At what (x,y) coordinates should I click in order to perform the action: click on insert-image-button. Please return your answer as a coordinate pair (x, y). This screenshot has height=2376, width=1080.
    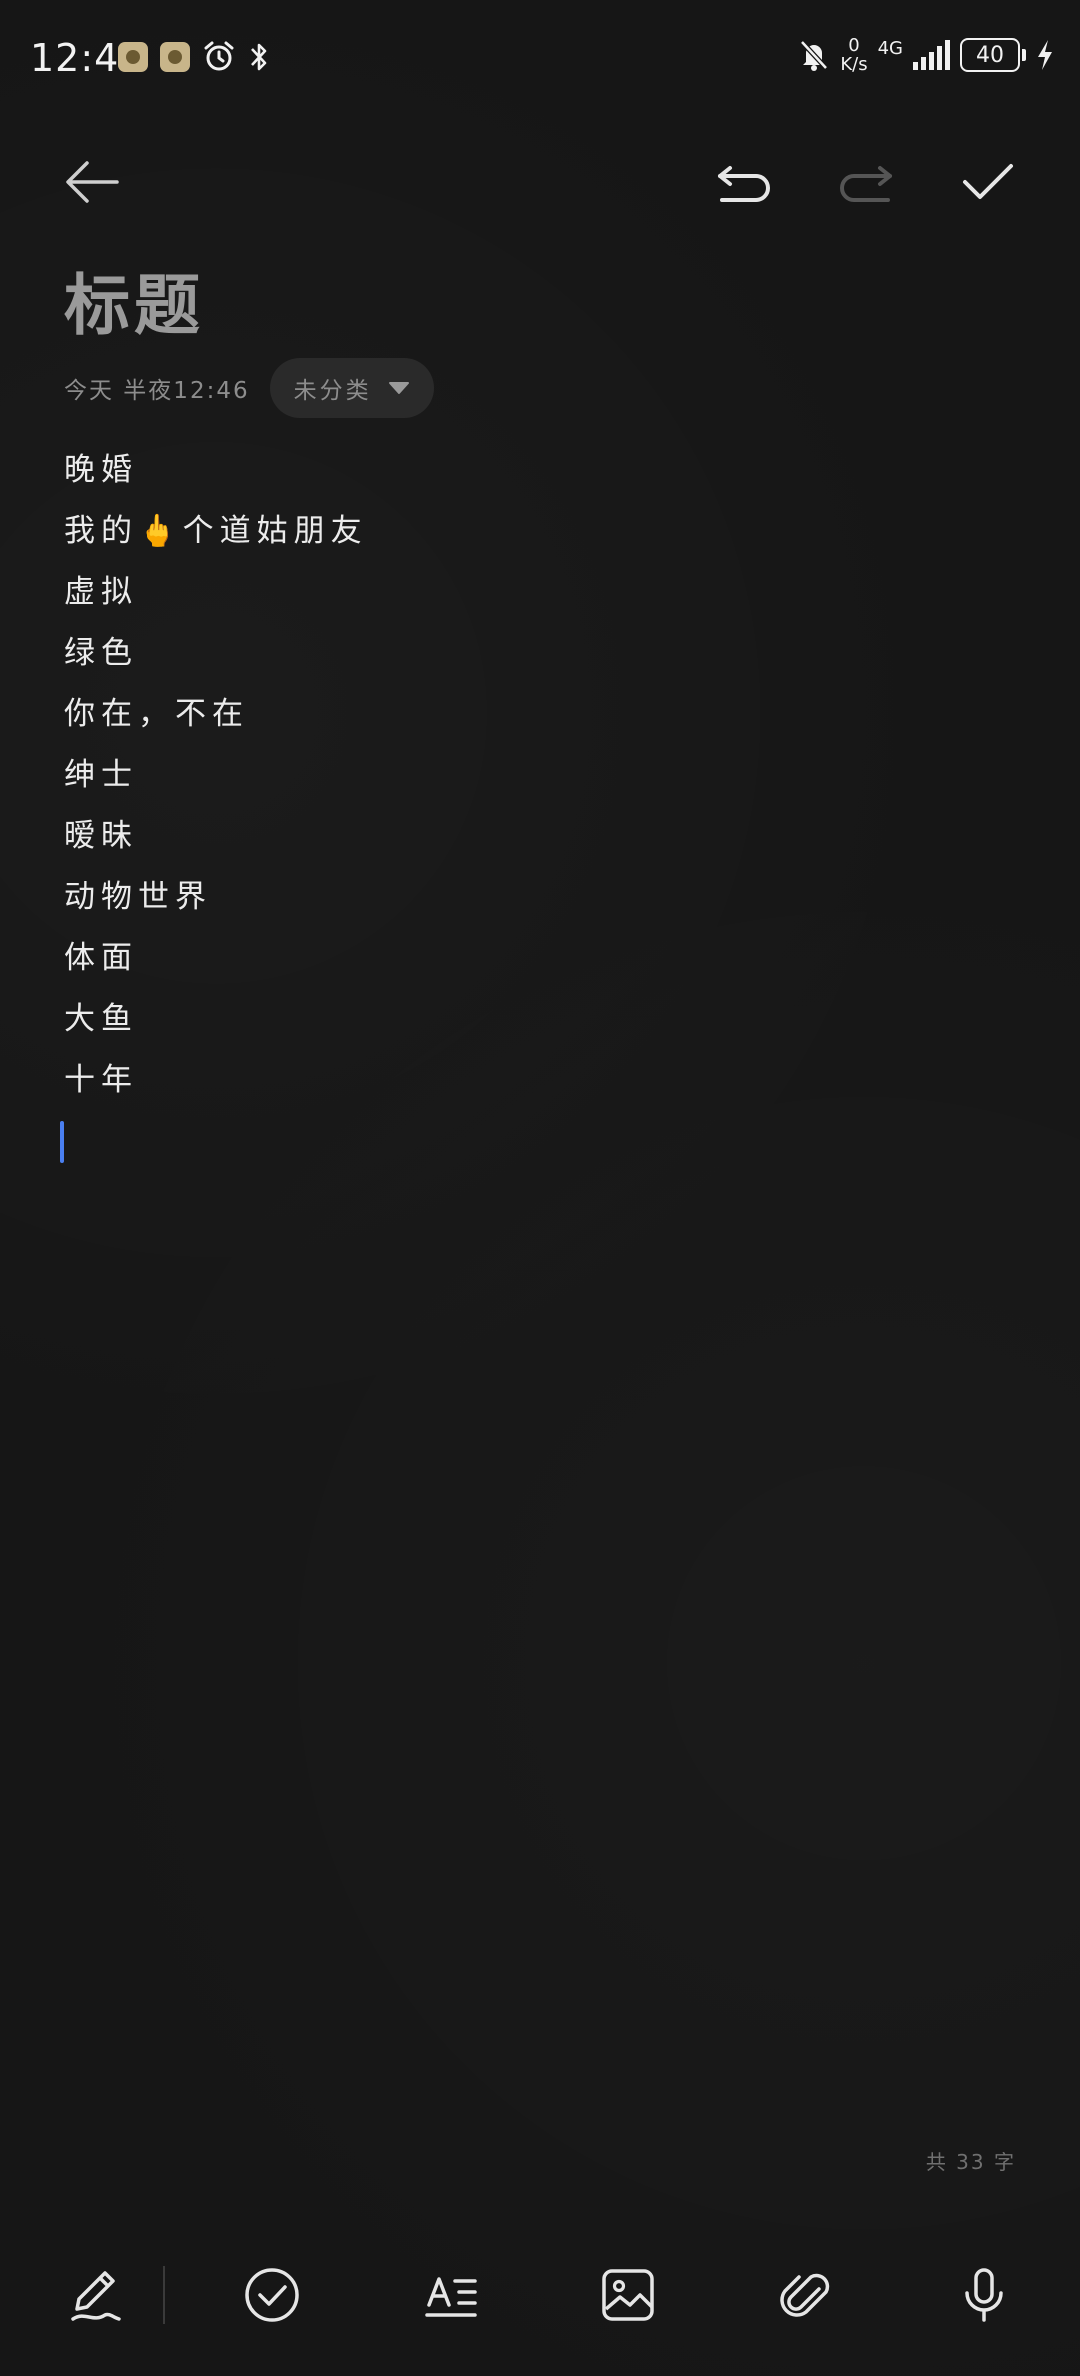
    Looking at the image, I should click on (628, 2295).